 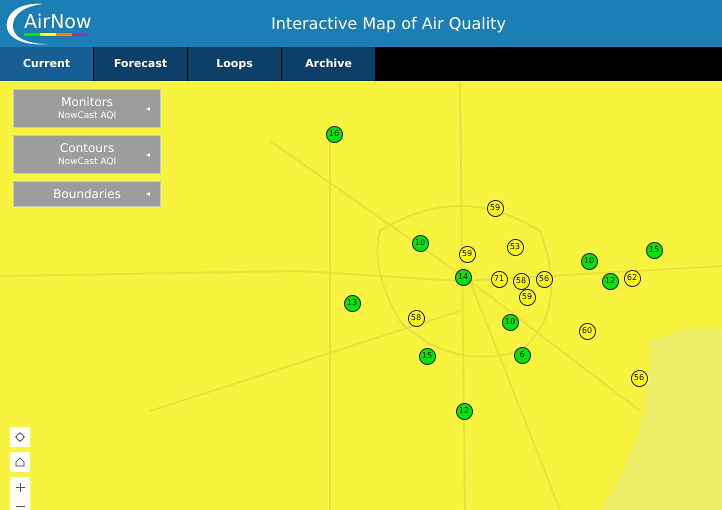 I want to click on color-stripe-icon, so click(x=56, y=34).